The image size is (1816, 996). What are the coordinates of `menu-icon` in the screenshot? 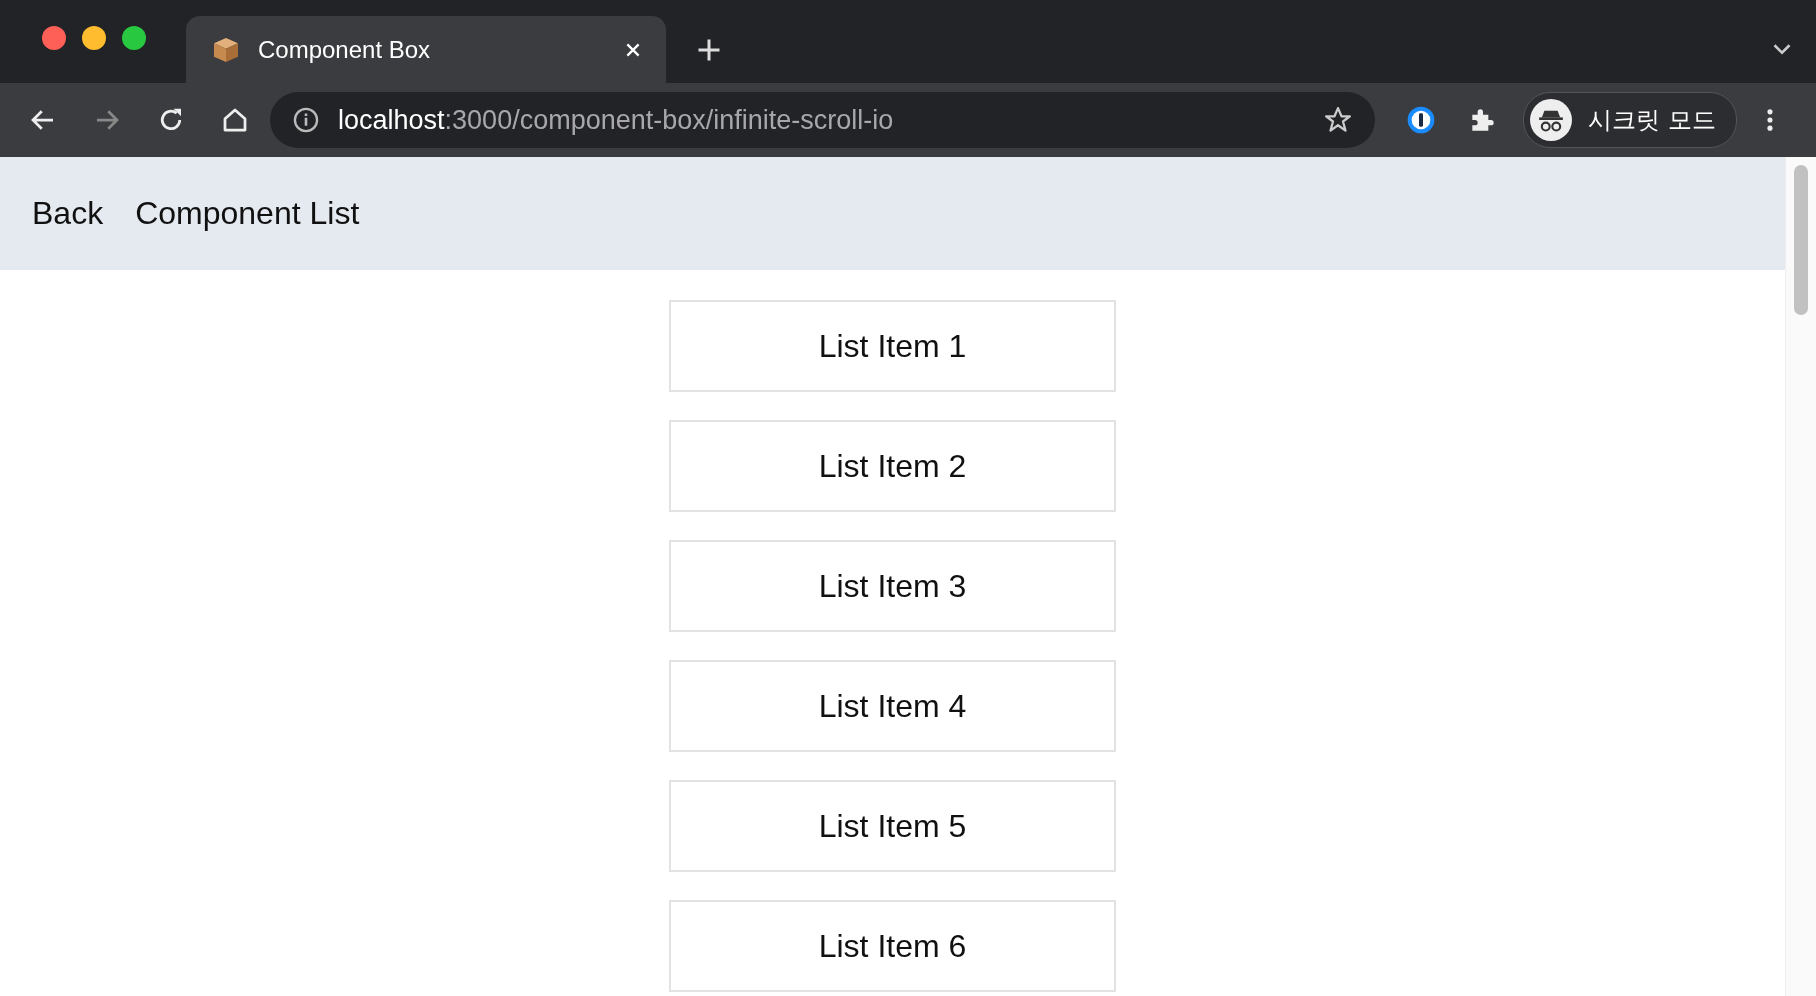 It's located at (1769, 120).